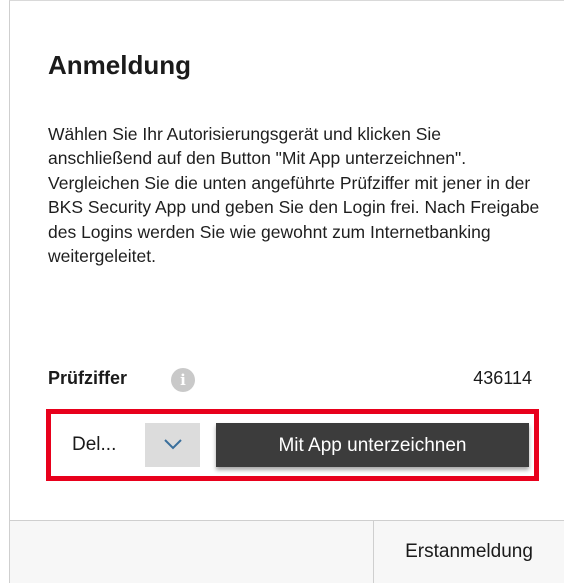 This screenshot has width=564, height=583. I want to click on page-title: Anmeldung, so click(119, 65).